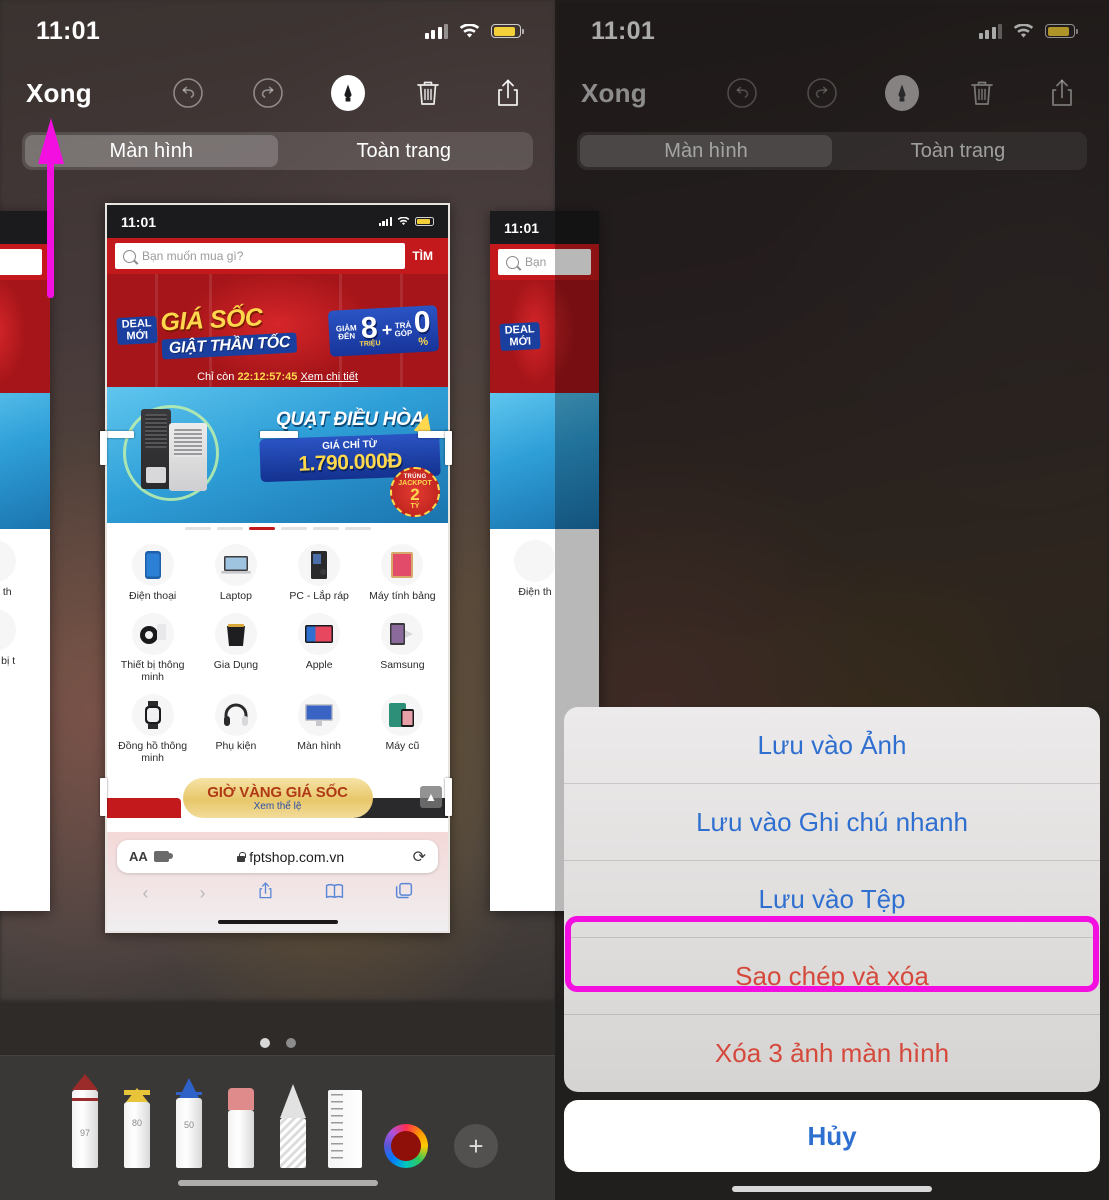 Image resolution: width=1109 pixels, height=1200 pixels. Describe the element at coordinates (476, 1146) in the screenshot. I see `add-tool-button: +` at that location.